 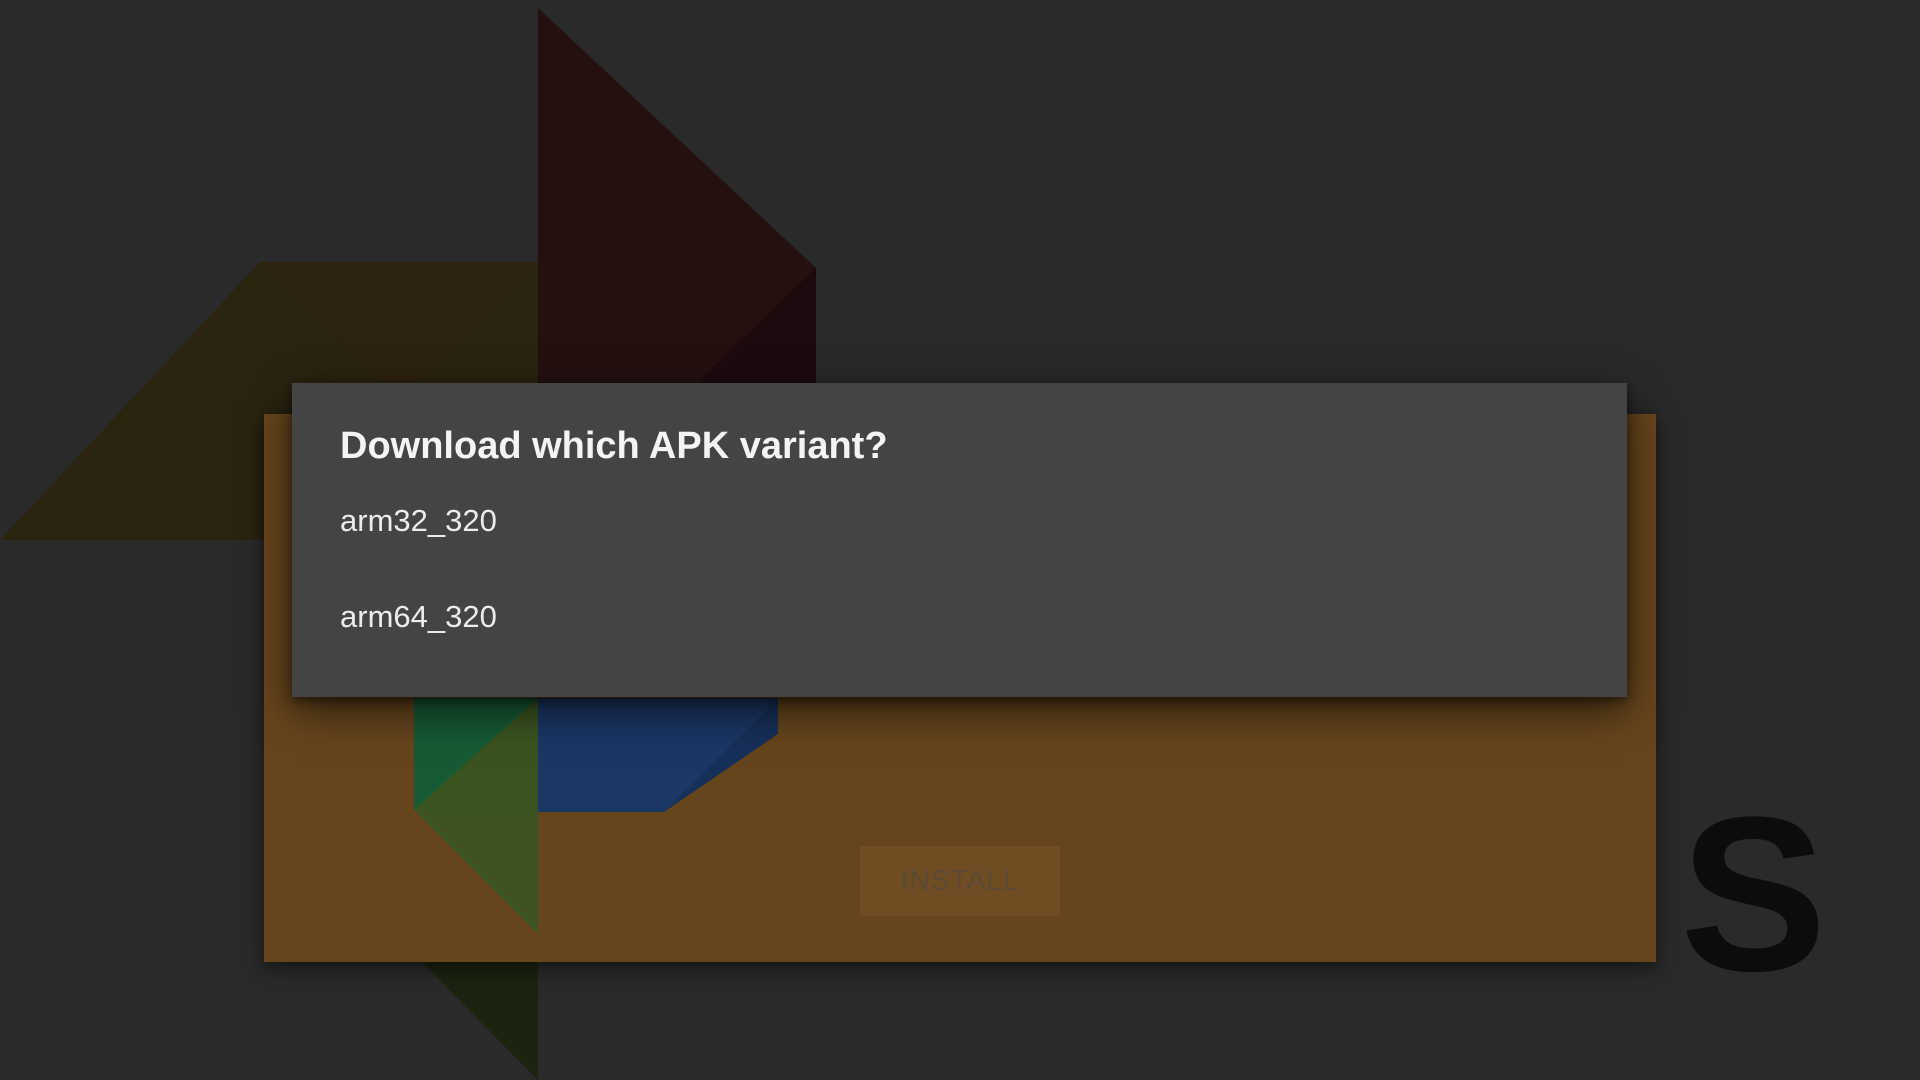 What do you see at coordinates (614, 446) in the screenshot?
I see `dialog-title: Download which APK variant?` at bounding box center [614, 446].